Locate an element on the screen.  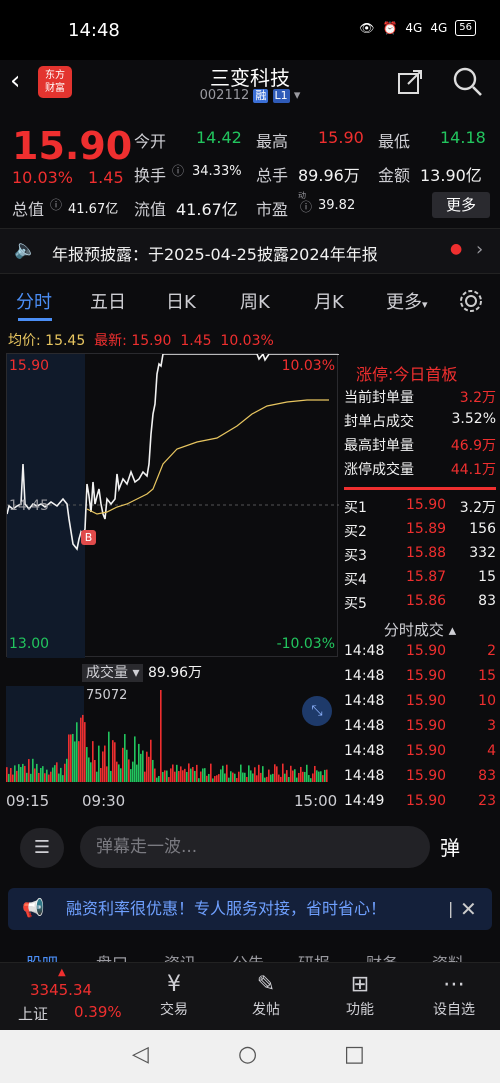
info-icon-pe: ⓘ is located at coordinates (306, 206).